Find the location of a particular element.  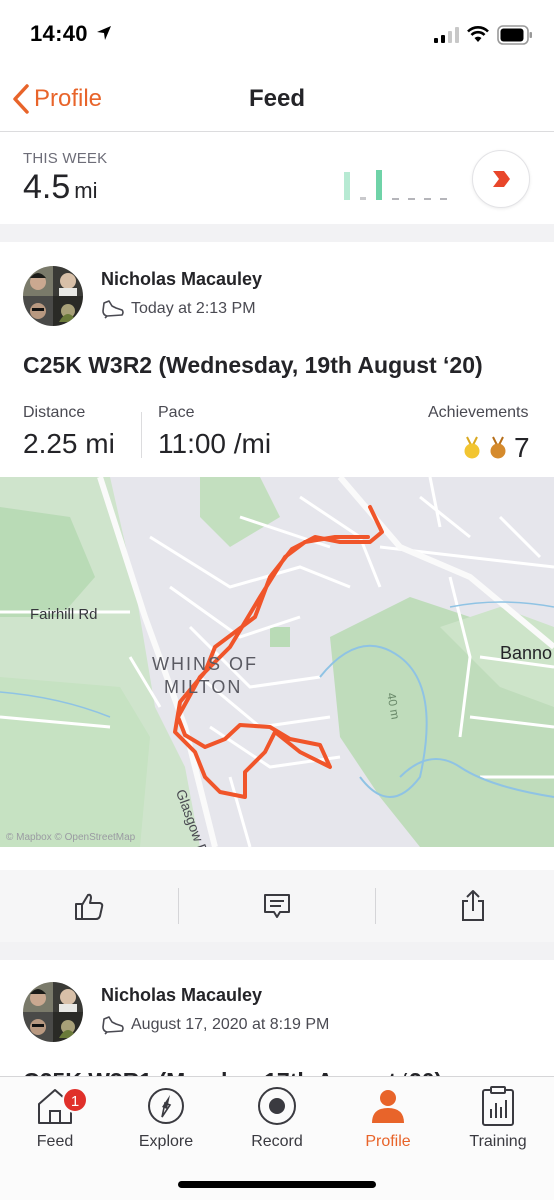

week-distance: 4.5 mi is located at coordinates (60, 187).